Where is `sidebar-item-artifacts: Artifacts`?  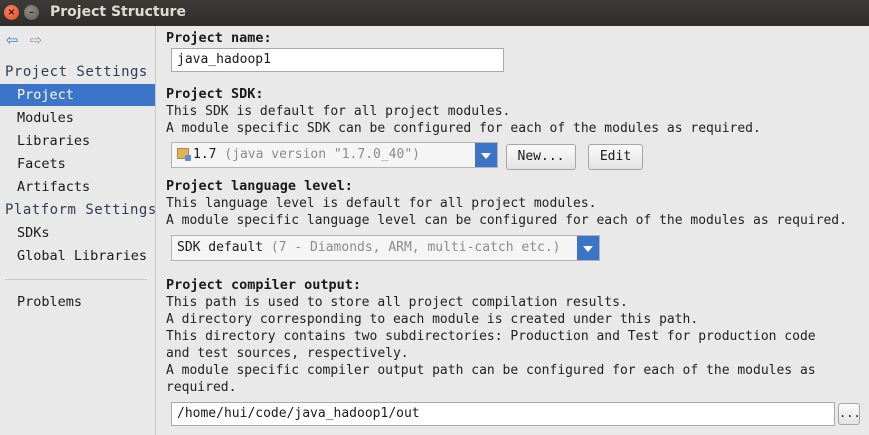
sidebar-item-artifacts: Artifacts is located at coordinates (77, 187).